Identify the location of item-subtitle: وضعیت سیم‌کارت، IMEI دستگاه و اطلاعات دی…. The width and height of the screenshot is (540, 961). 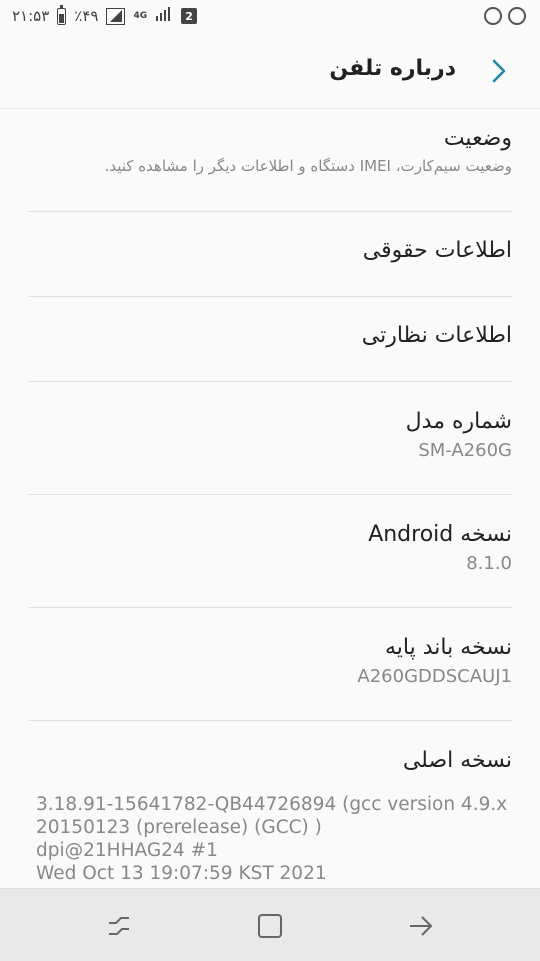
(308, 166).